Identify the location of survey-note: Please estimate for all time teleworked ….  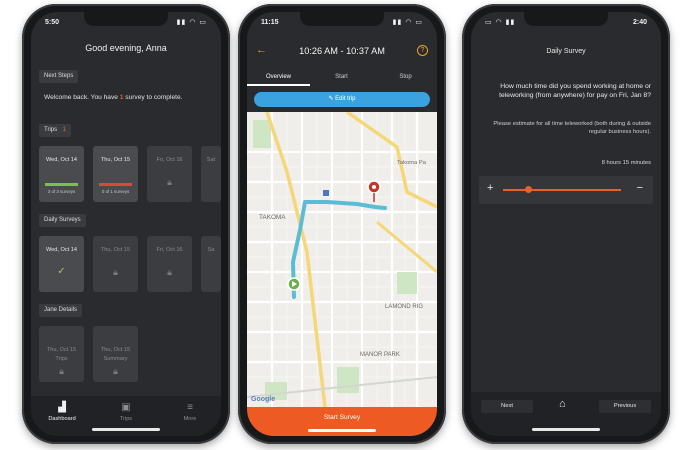
(572, 128).